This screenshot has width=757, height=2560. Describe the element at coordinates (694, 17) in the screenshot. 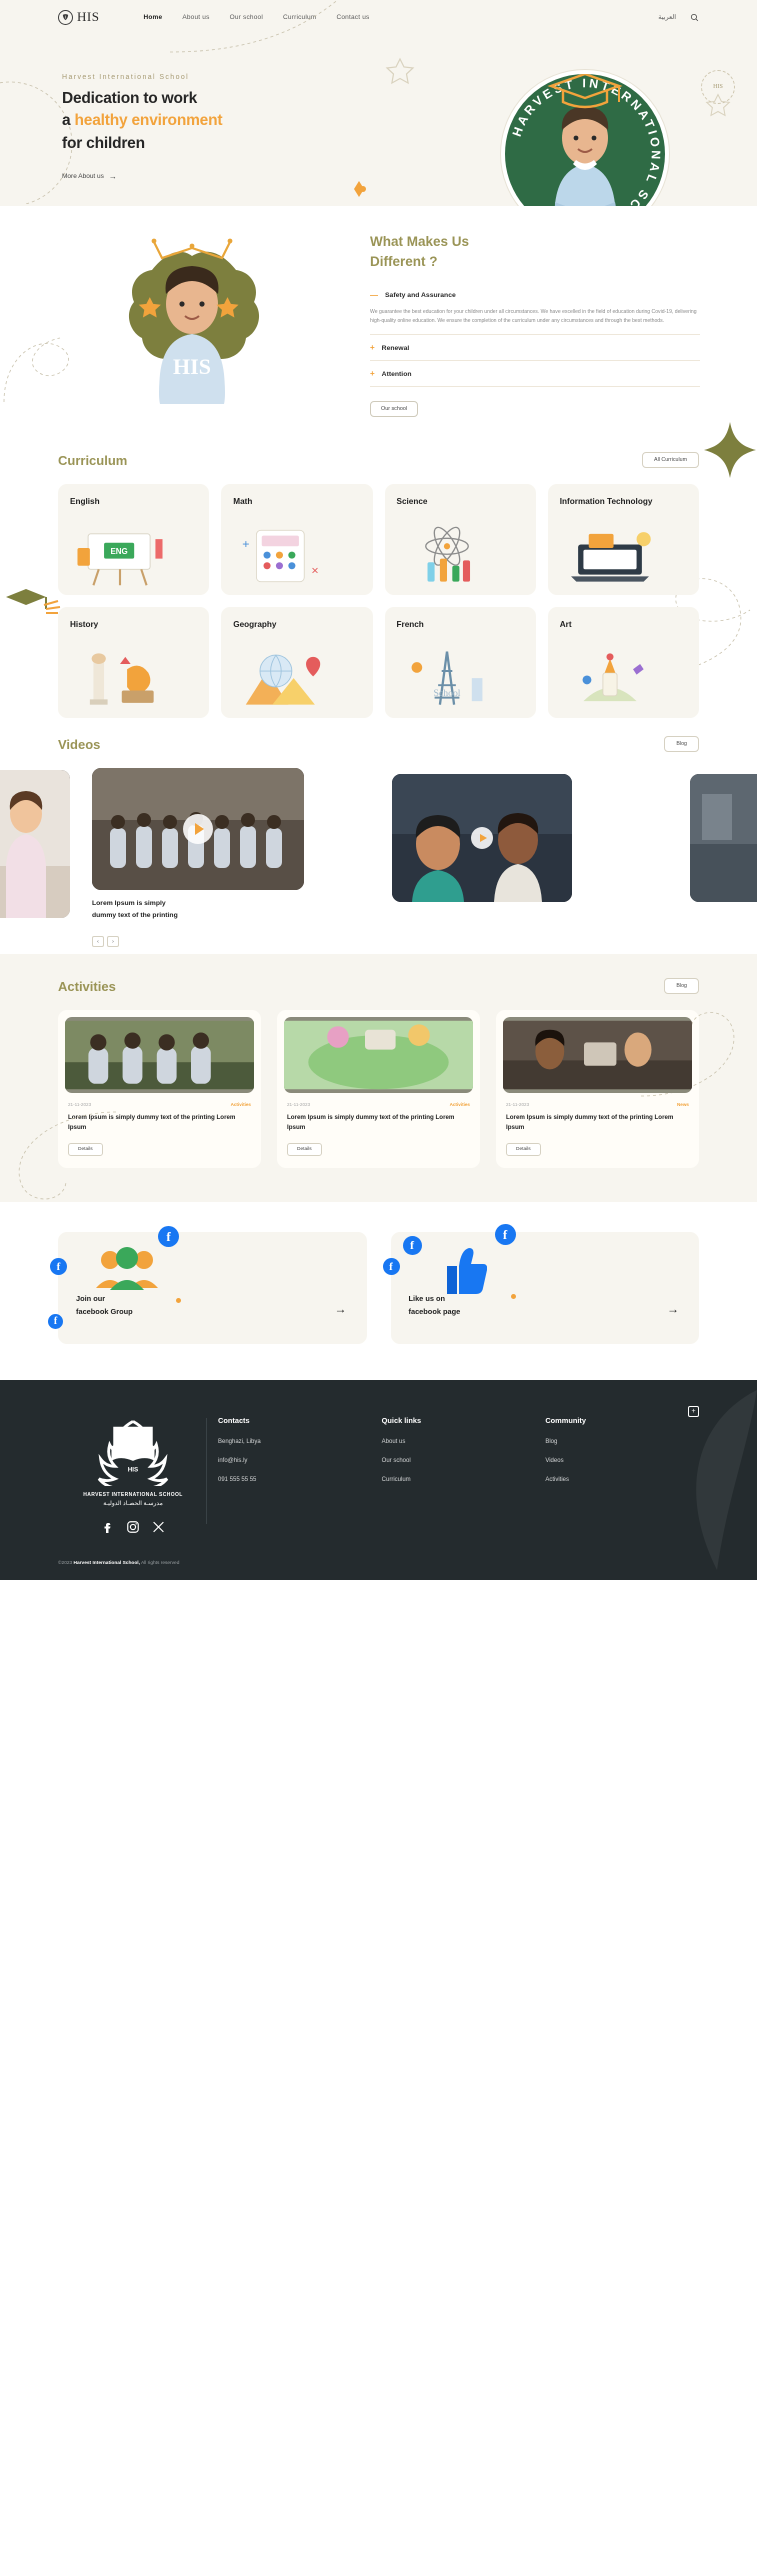

I see `search-icon` at that location.